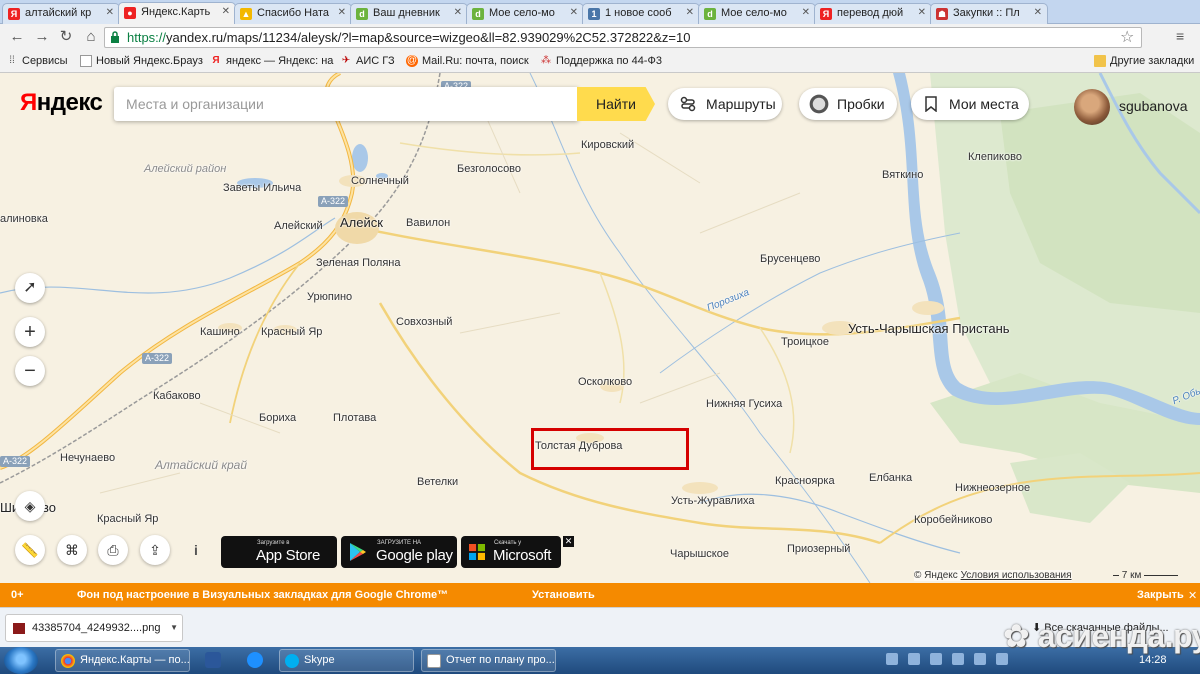  Describe the element at coordinates (757, 13) in the screenshot. I see `tab-6: d Мое село-мо ✕` at that location.